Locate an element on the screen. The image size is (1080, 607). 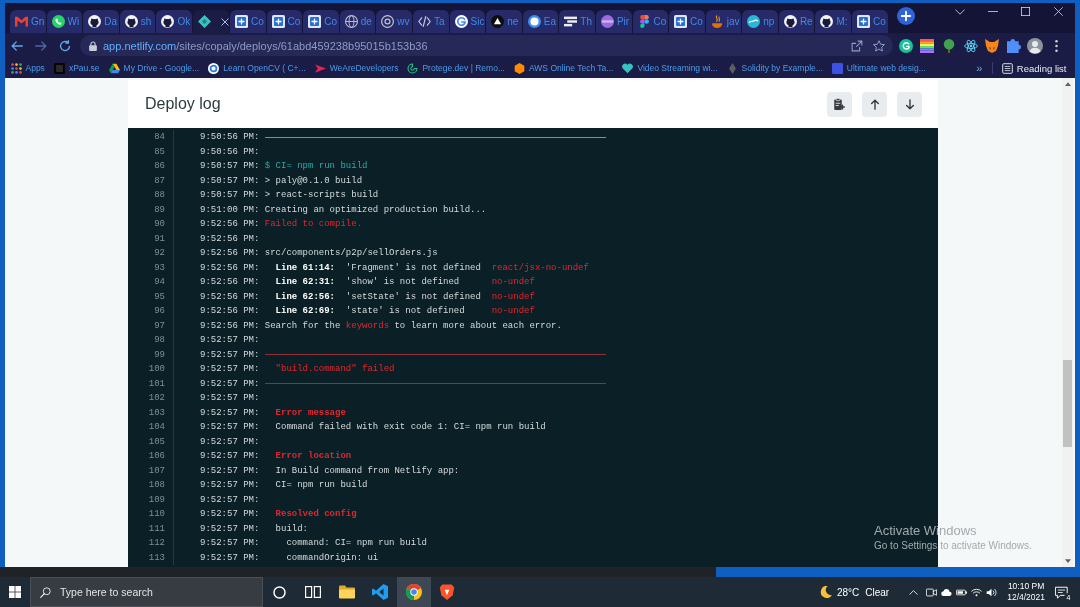
browser-tab: Re is located at coordinates (796, 21).